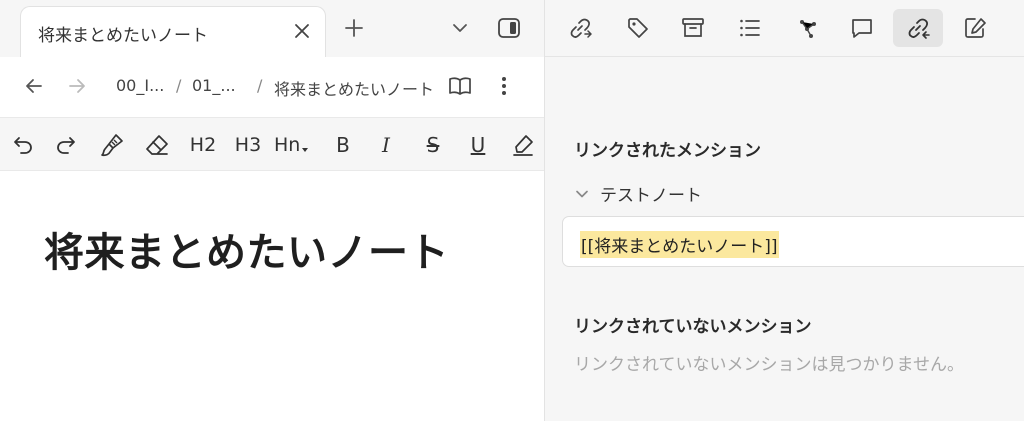 This screenshot has width=1024, height=421. Describe the element at coordinates (34, 86) in the screenshot. I see `arrow-left-icon` at that location.